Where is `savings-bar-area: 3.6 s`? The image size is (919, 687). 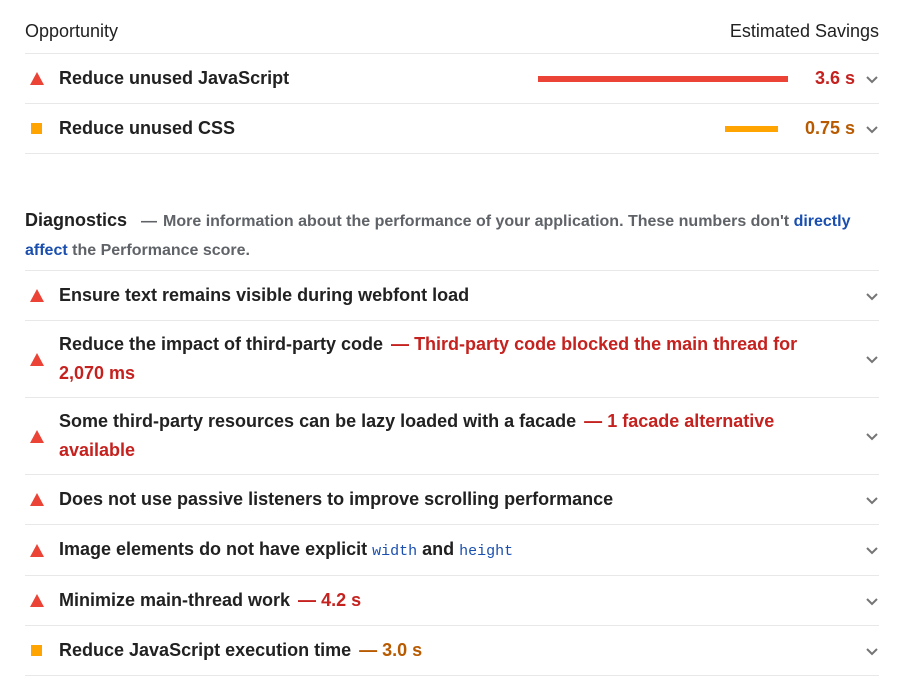
savings-bar-area: 3.6 s is located at coordinates (696, 78).